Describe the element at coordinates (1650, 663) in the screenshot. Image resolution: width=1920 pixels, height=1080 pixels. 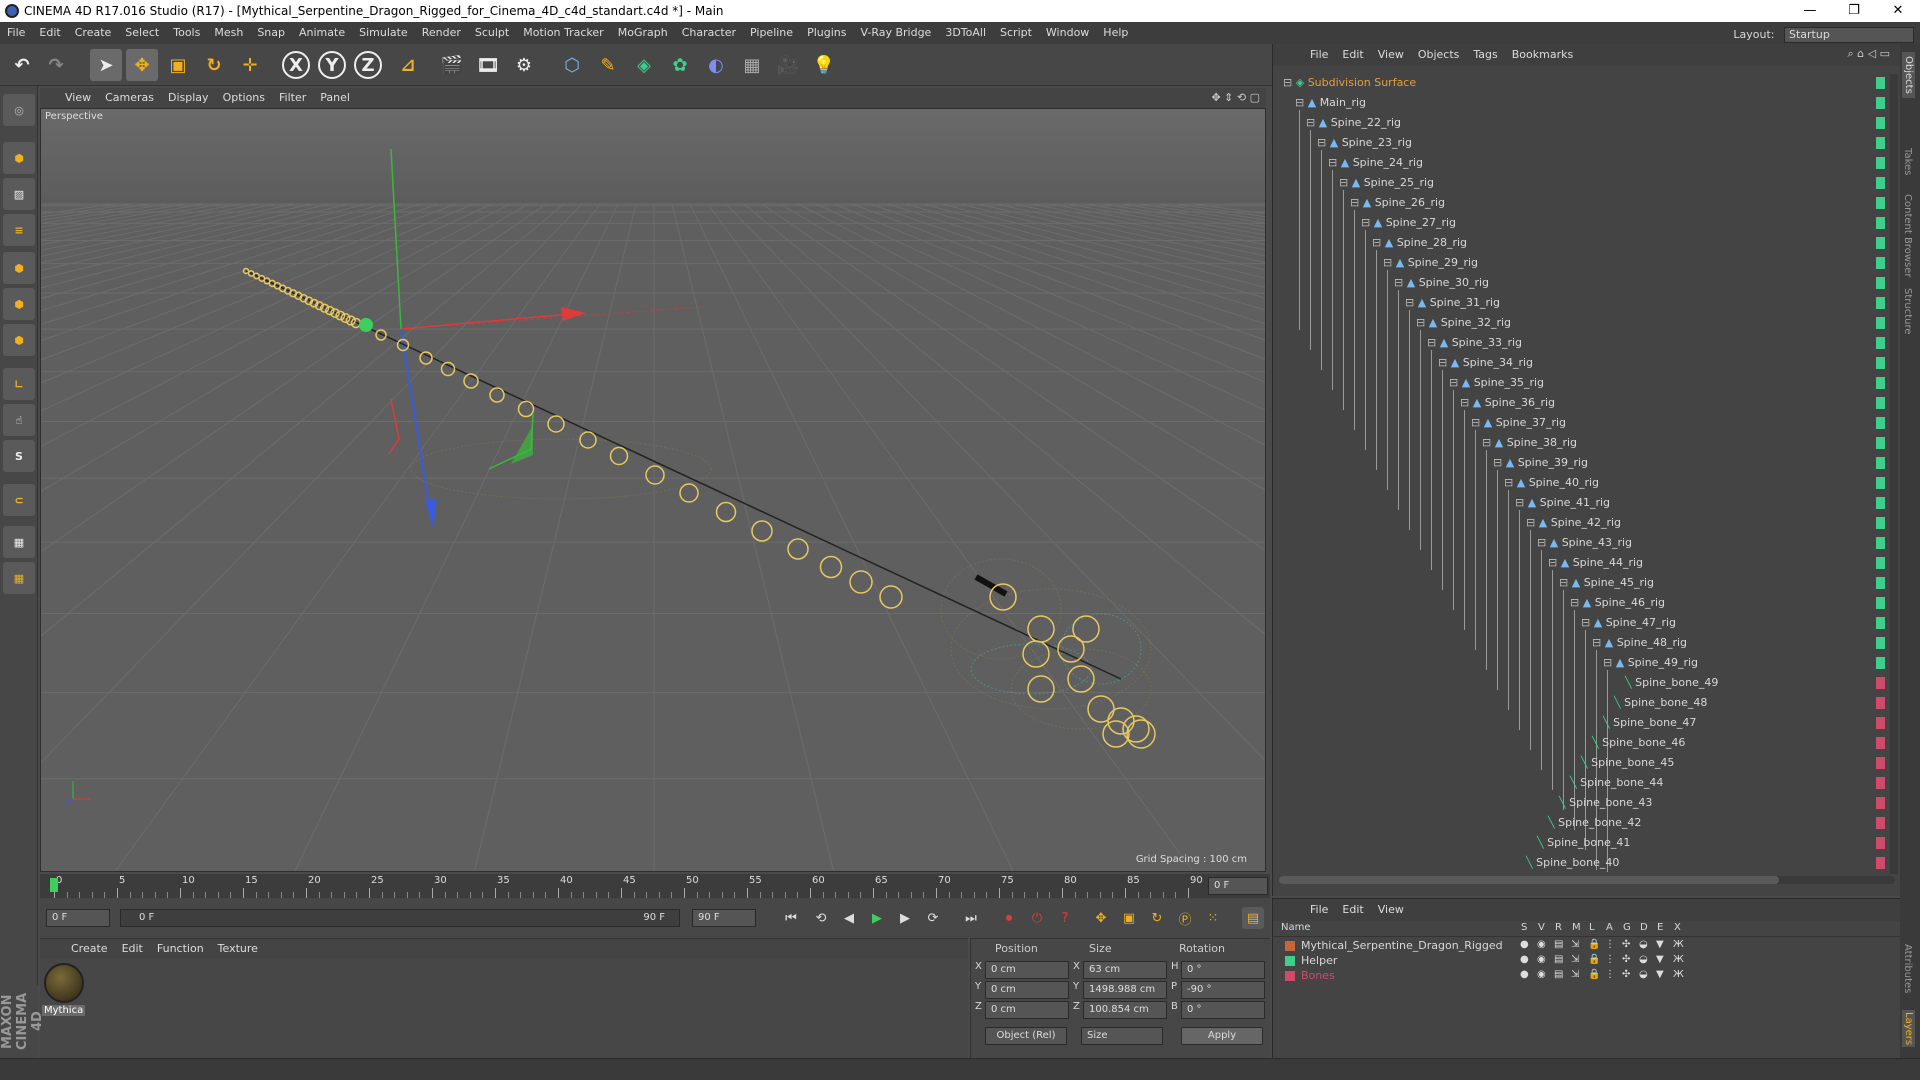
I see `tree-item-spine-49-rig: ⊟ ▲ Spine_49_rig` at that location.